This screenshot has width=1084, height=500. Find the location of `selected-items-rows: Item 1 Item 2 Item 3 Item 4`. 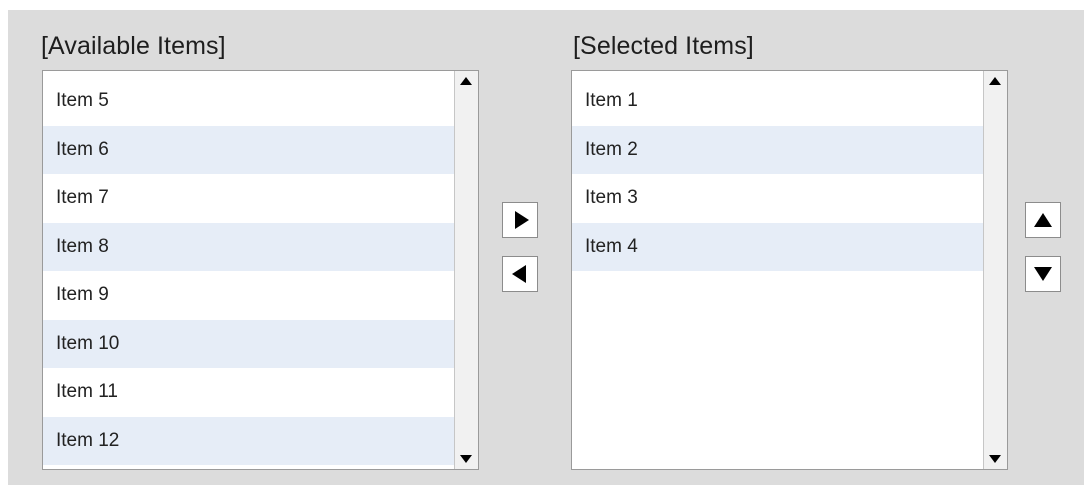

selected-items-rows: Item 1 Item 2 Item 3 Item 4 is located at coordinates (777, 174).